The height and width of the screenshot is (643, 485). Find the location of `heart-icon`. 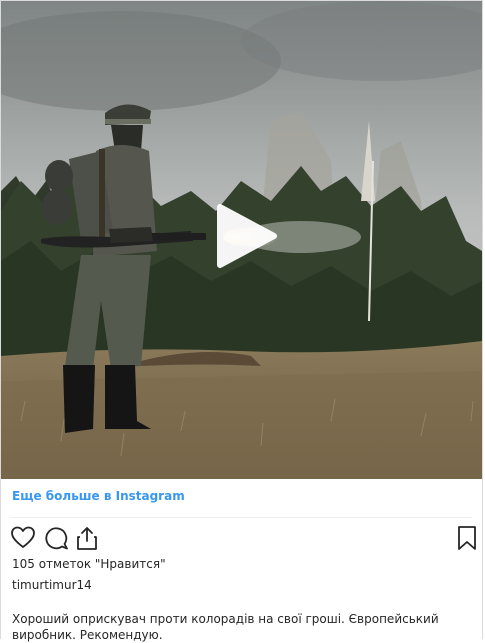

heart-icon is located at coordinates (23, 538).